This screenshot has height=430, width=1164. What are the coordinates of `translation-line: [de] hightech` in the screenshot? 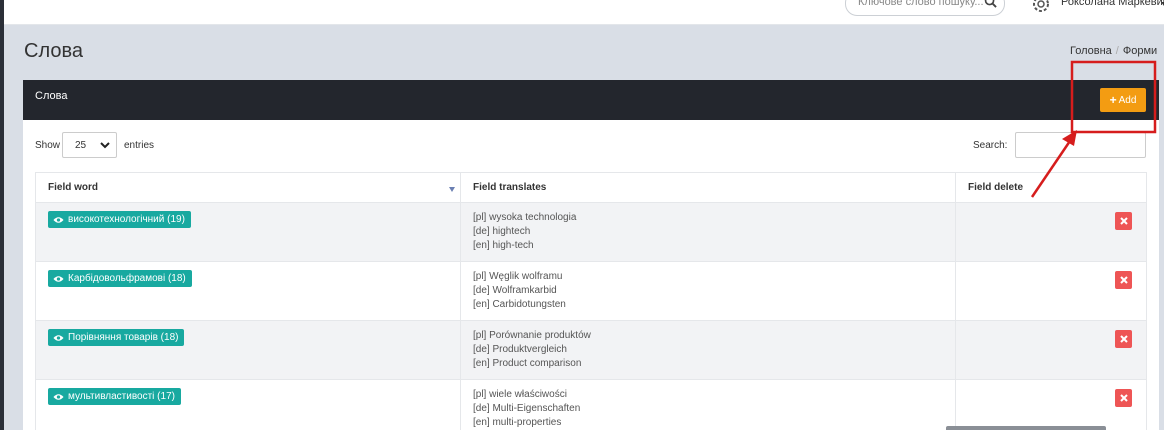 It's located at (502, 231).